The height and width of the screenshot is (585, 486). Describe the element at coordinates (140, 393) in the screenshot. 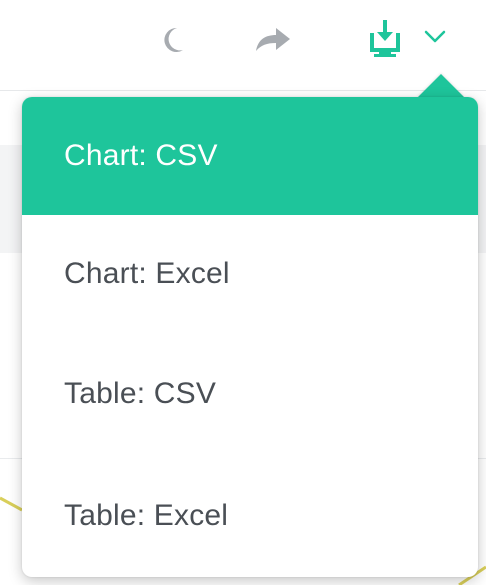

I see `menu-item-label: Table: CSV` at that location.